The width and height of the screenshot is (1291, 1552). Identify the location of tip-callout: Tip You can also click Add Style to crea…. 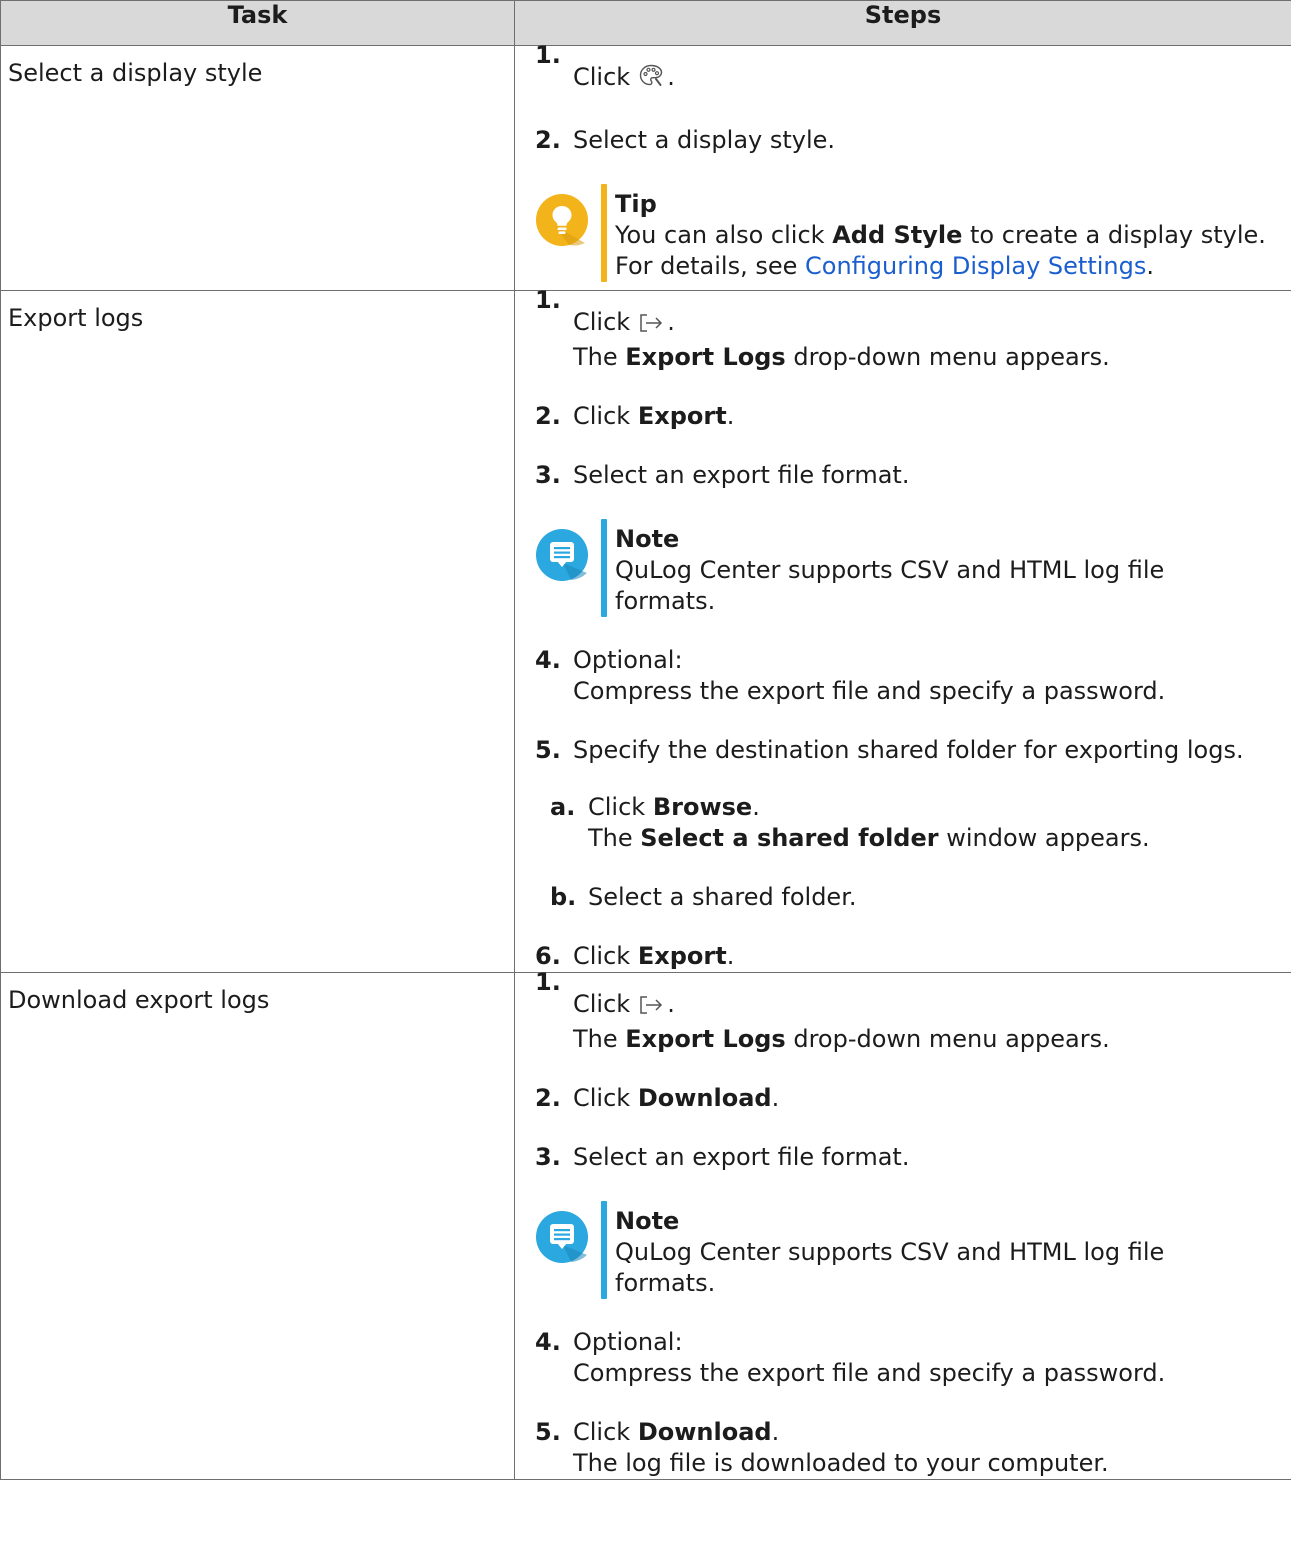
(909, 233).